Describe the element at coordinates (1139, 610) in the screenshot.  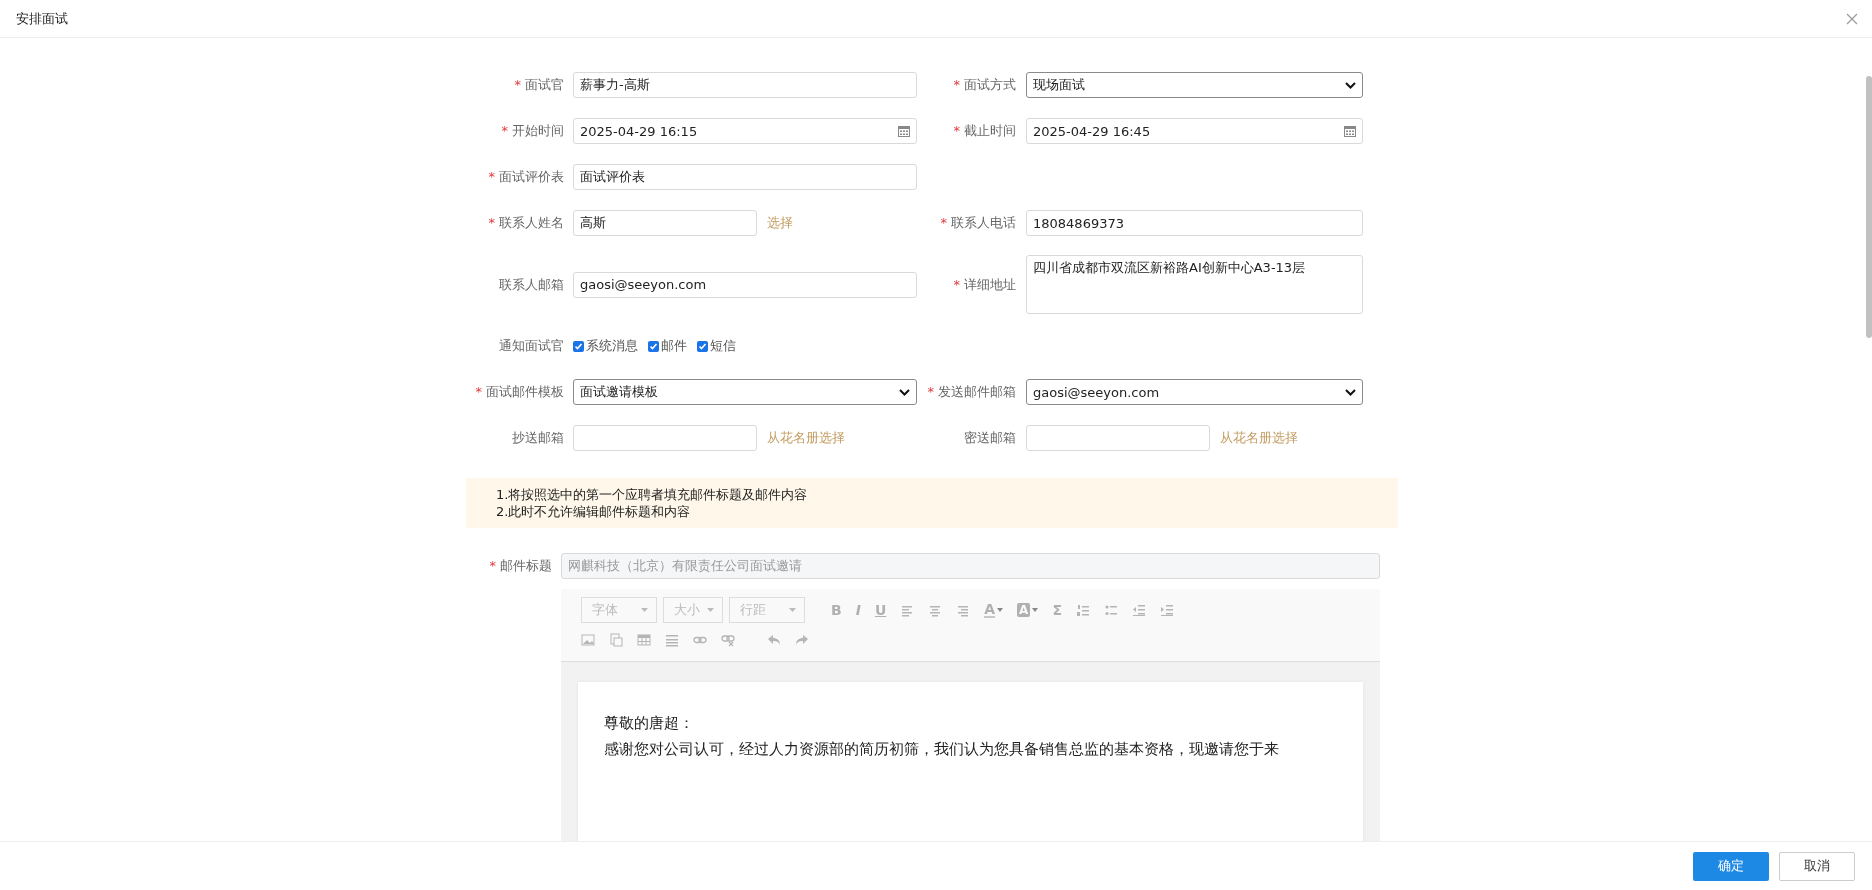
I see `outdent-icon` at that location.